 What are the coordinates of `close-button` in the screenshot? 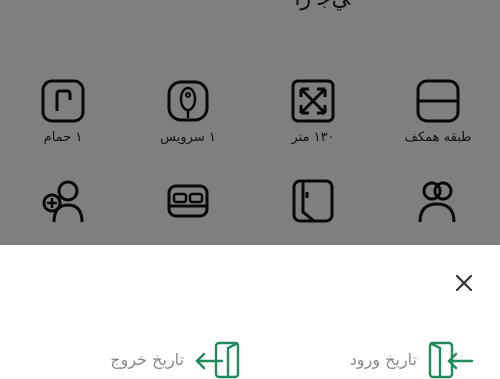 It's located at (464, 283).